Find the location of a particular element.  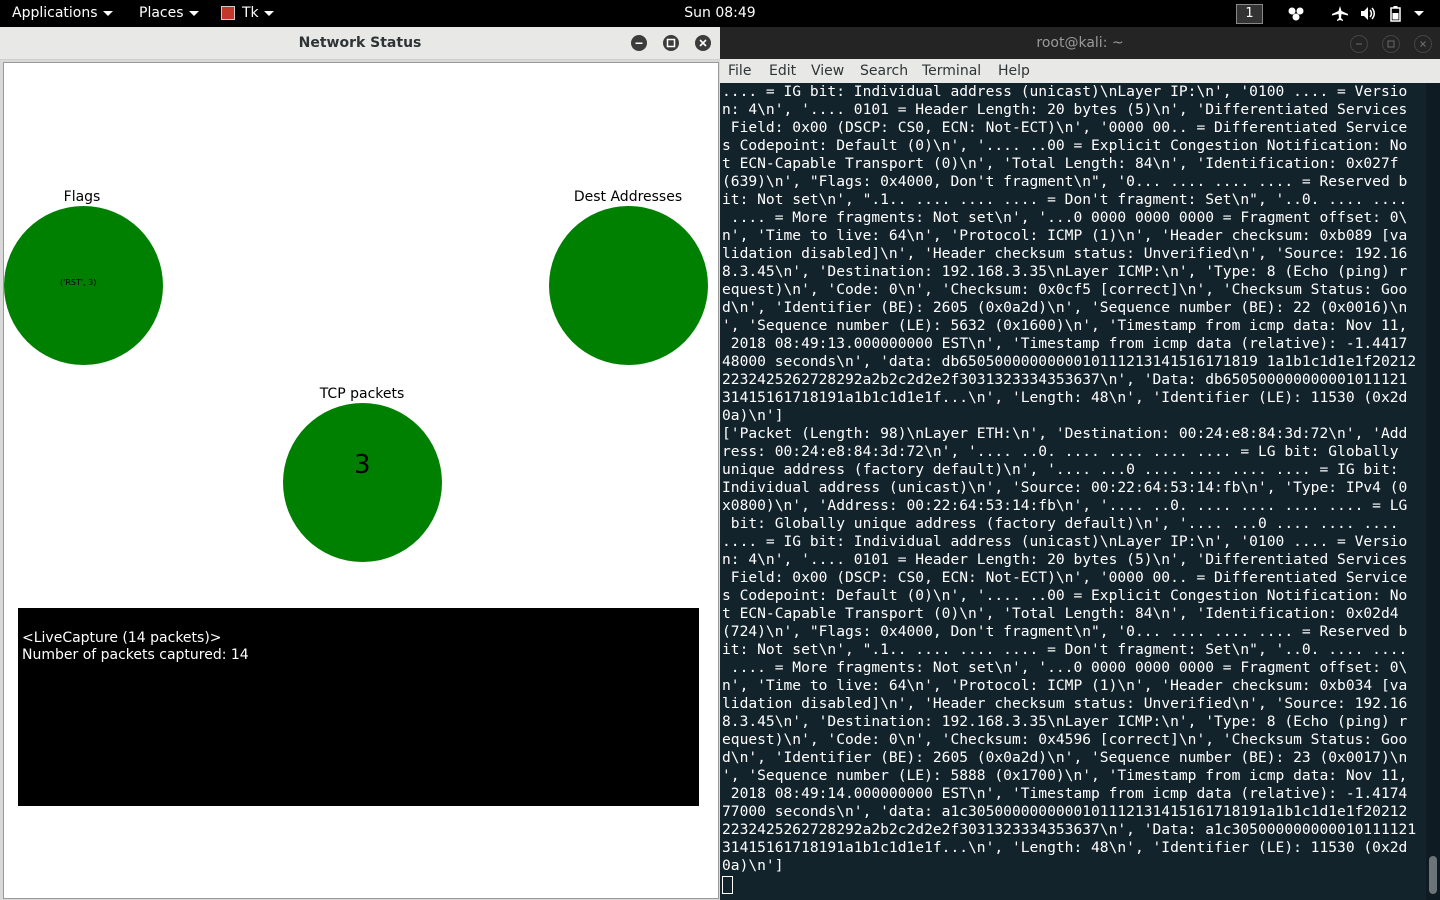

workspace-switcher-icon is located at coordinates (1296, 13).